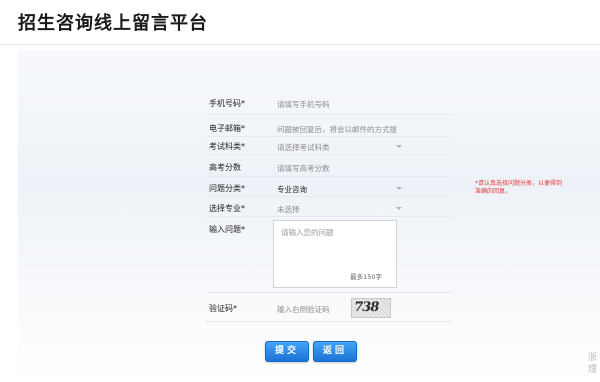 This screenshot has width=600, height=382. What do you see at coordinates (303, 309) in the screenshot?
I see `captcha-input: 输入右侧验证码` at bounding box center [303, 309].